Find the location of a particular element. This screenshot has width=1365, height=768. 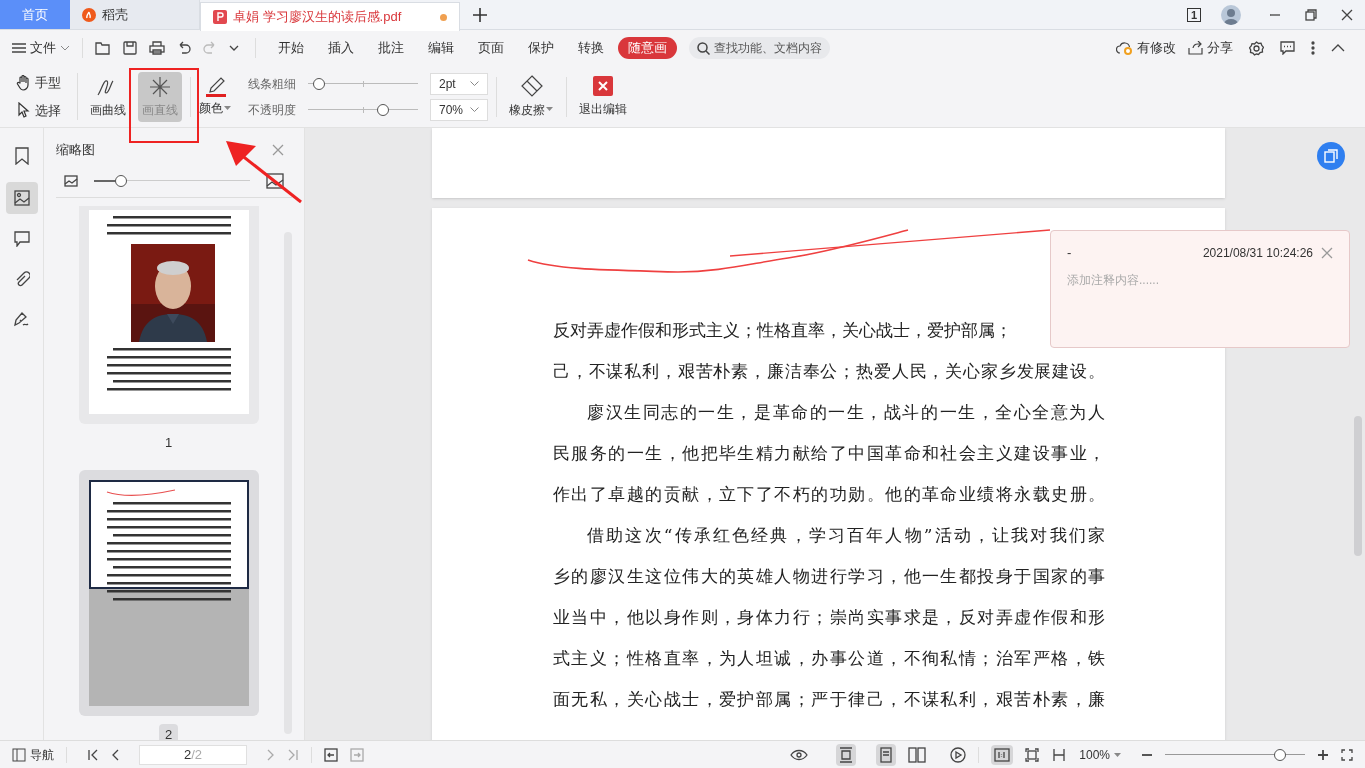

collapse-icon is located at coordinates (1338, 48).